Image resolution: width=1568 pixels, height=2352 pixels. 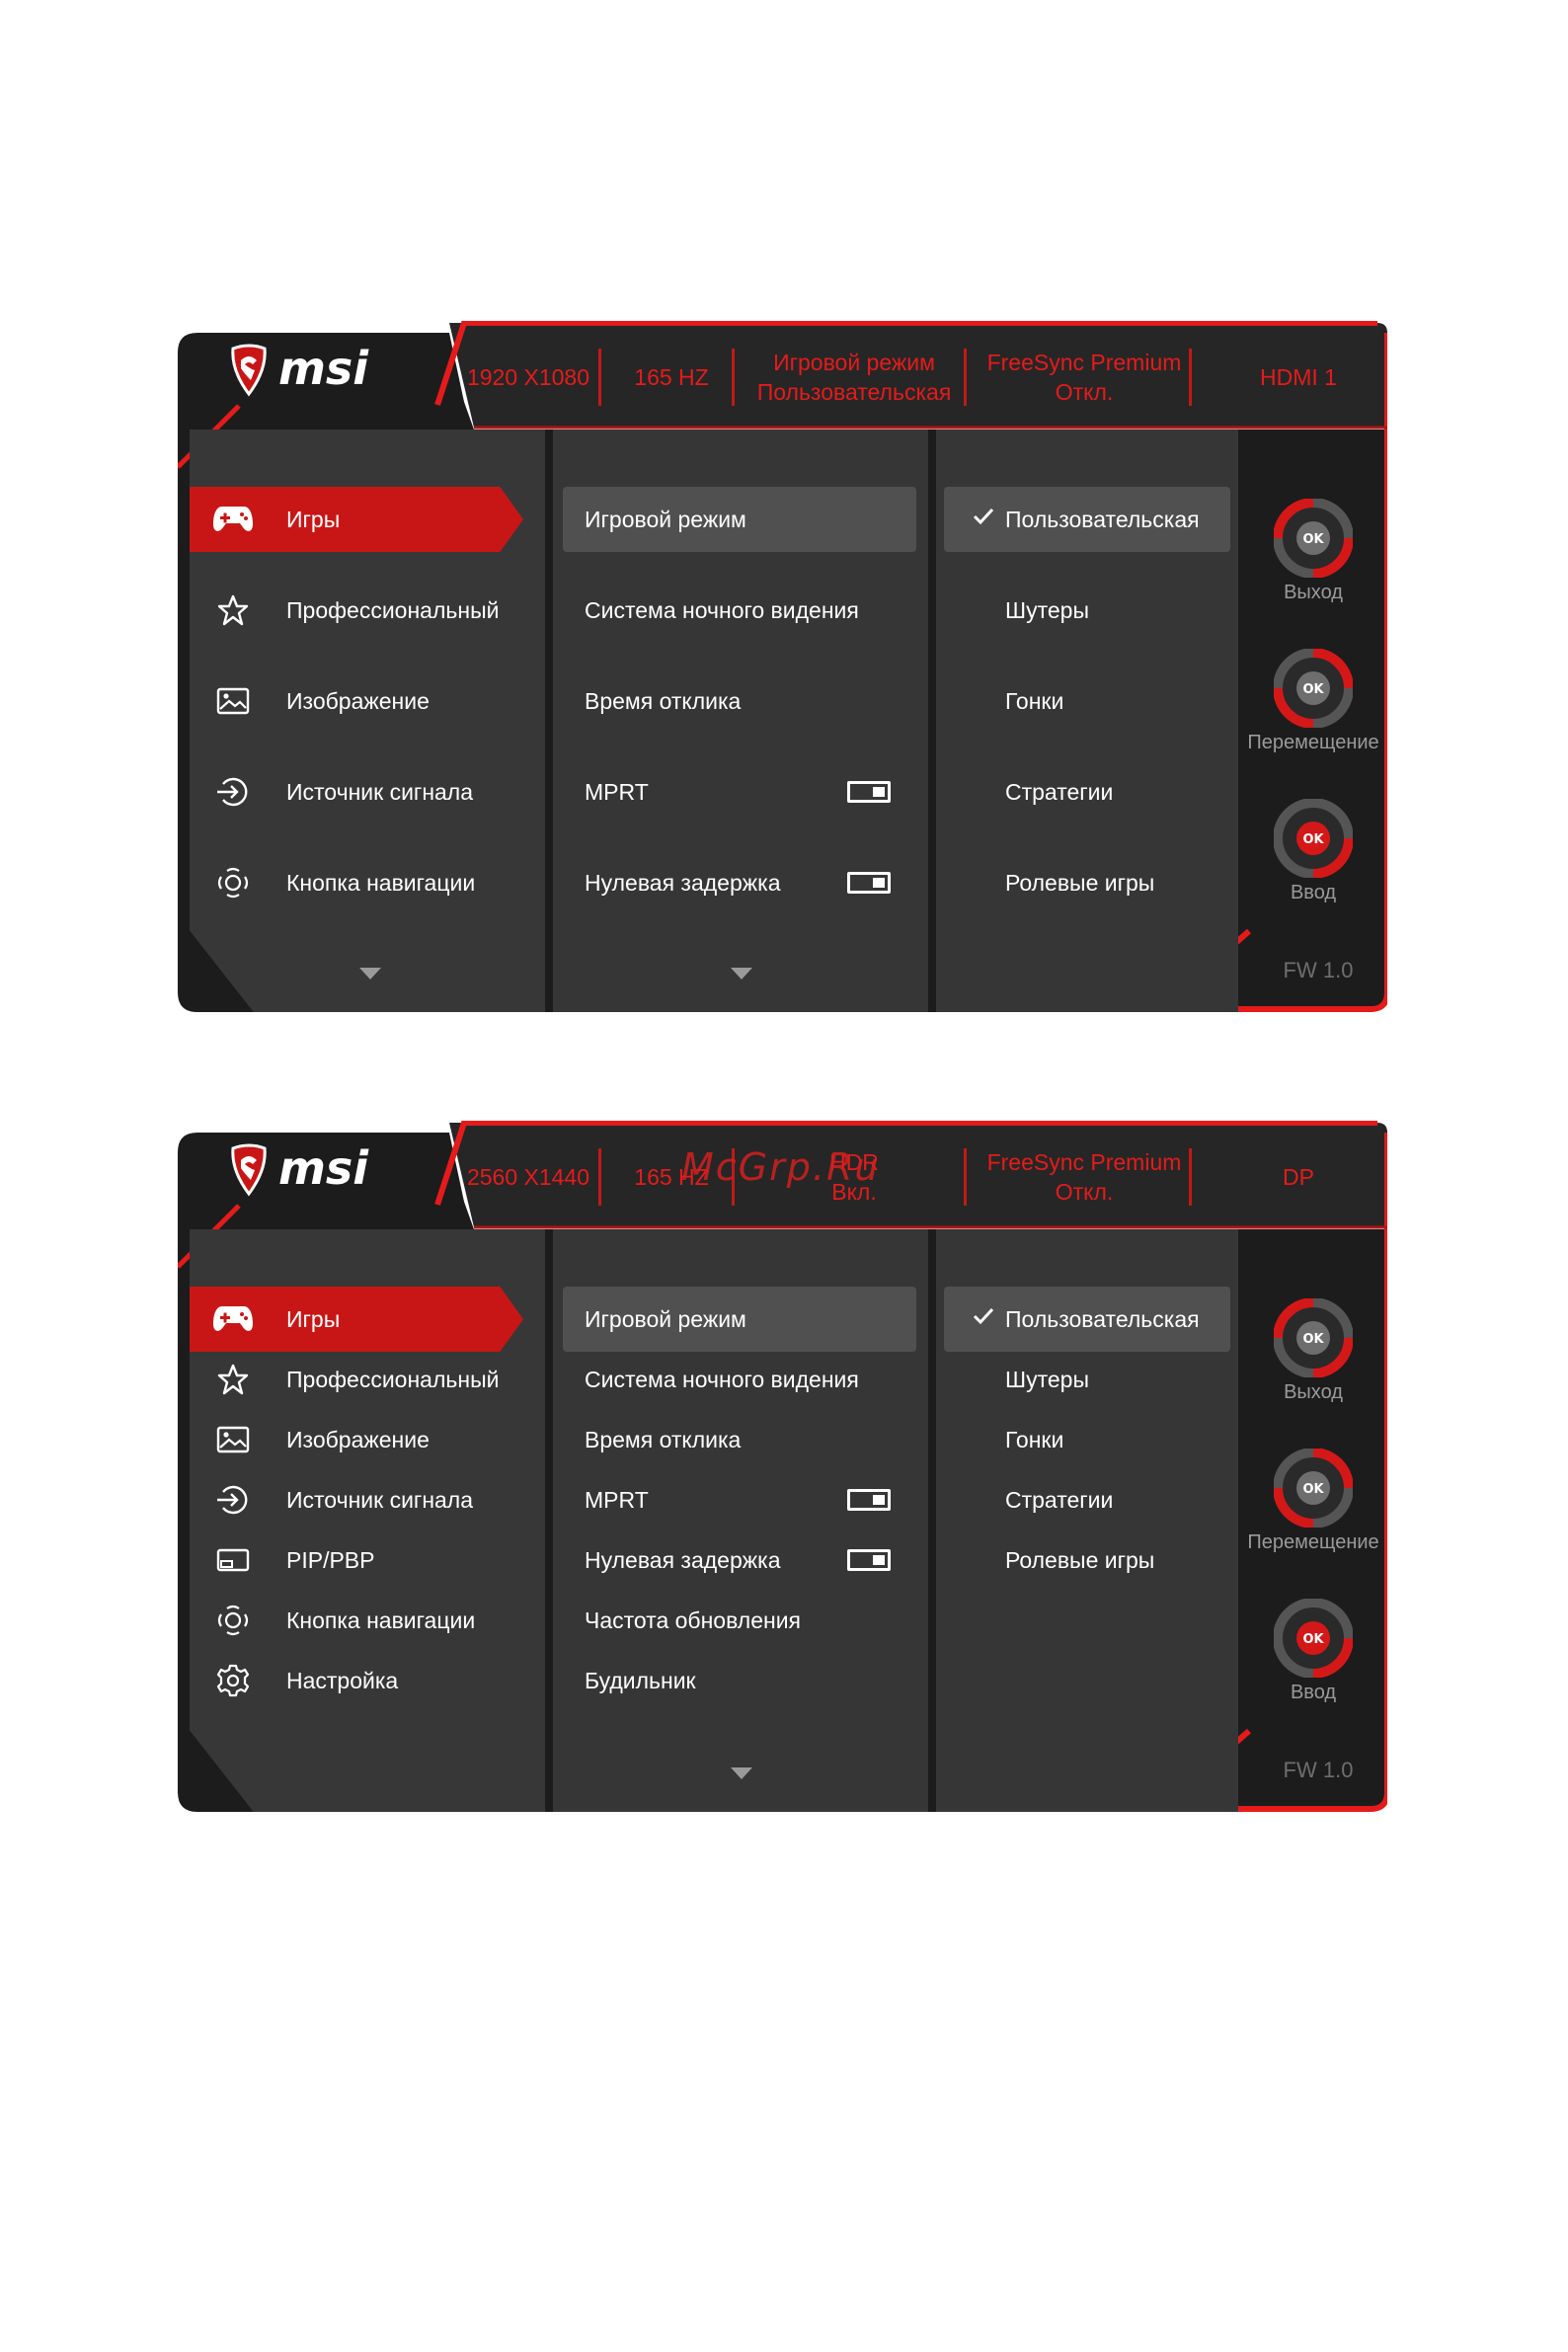 I want to click on msi-logo: msi, so click(x=311, y=371).